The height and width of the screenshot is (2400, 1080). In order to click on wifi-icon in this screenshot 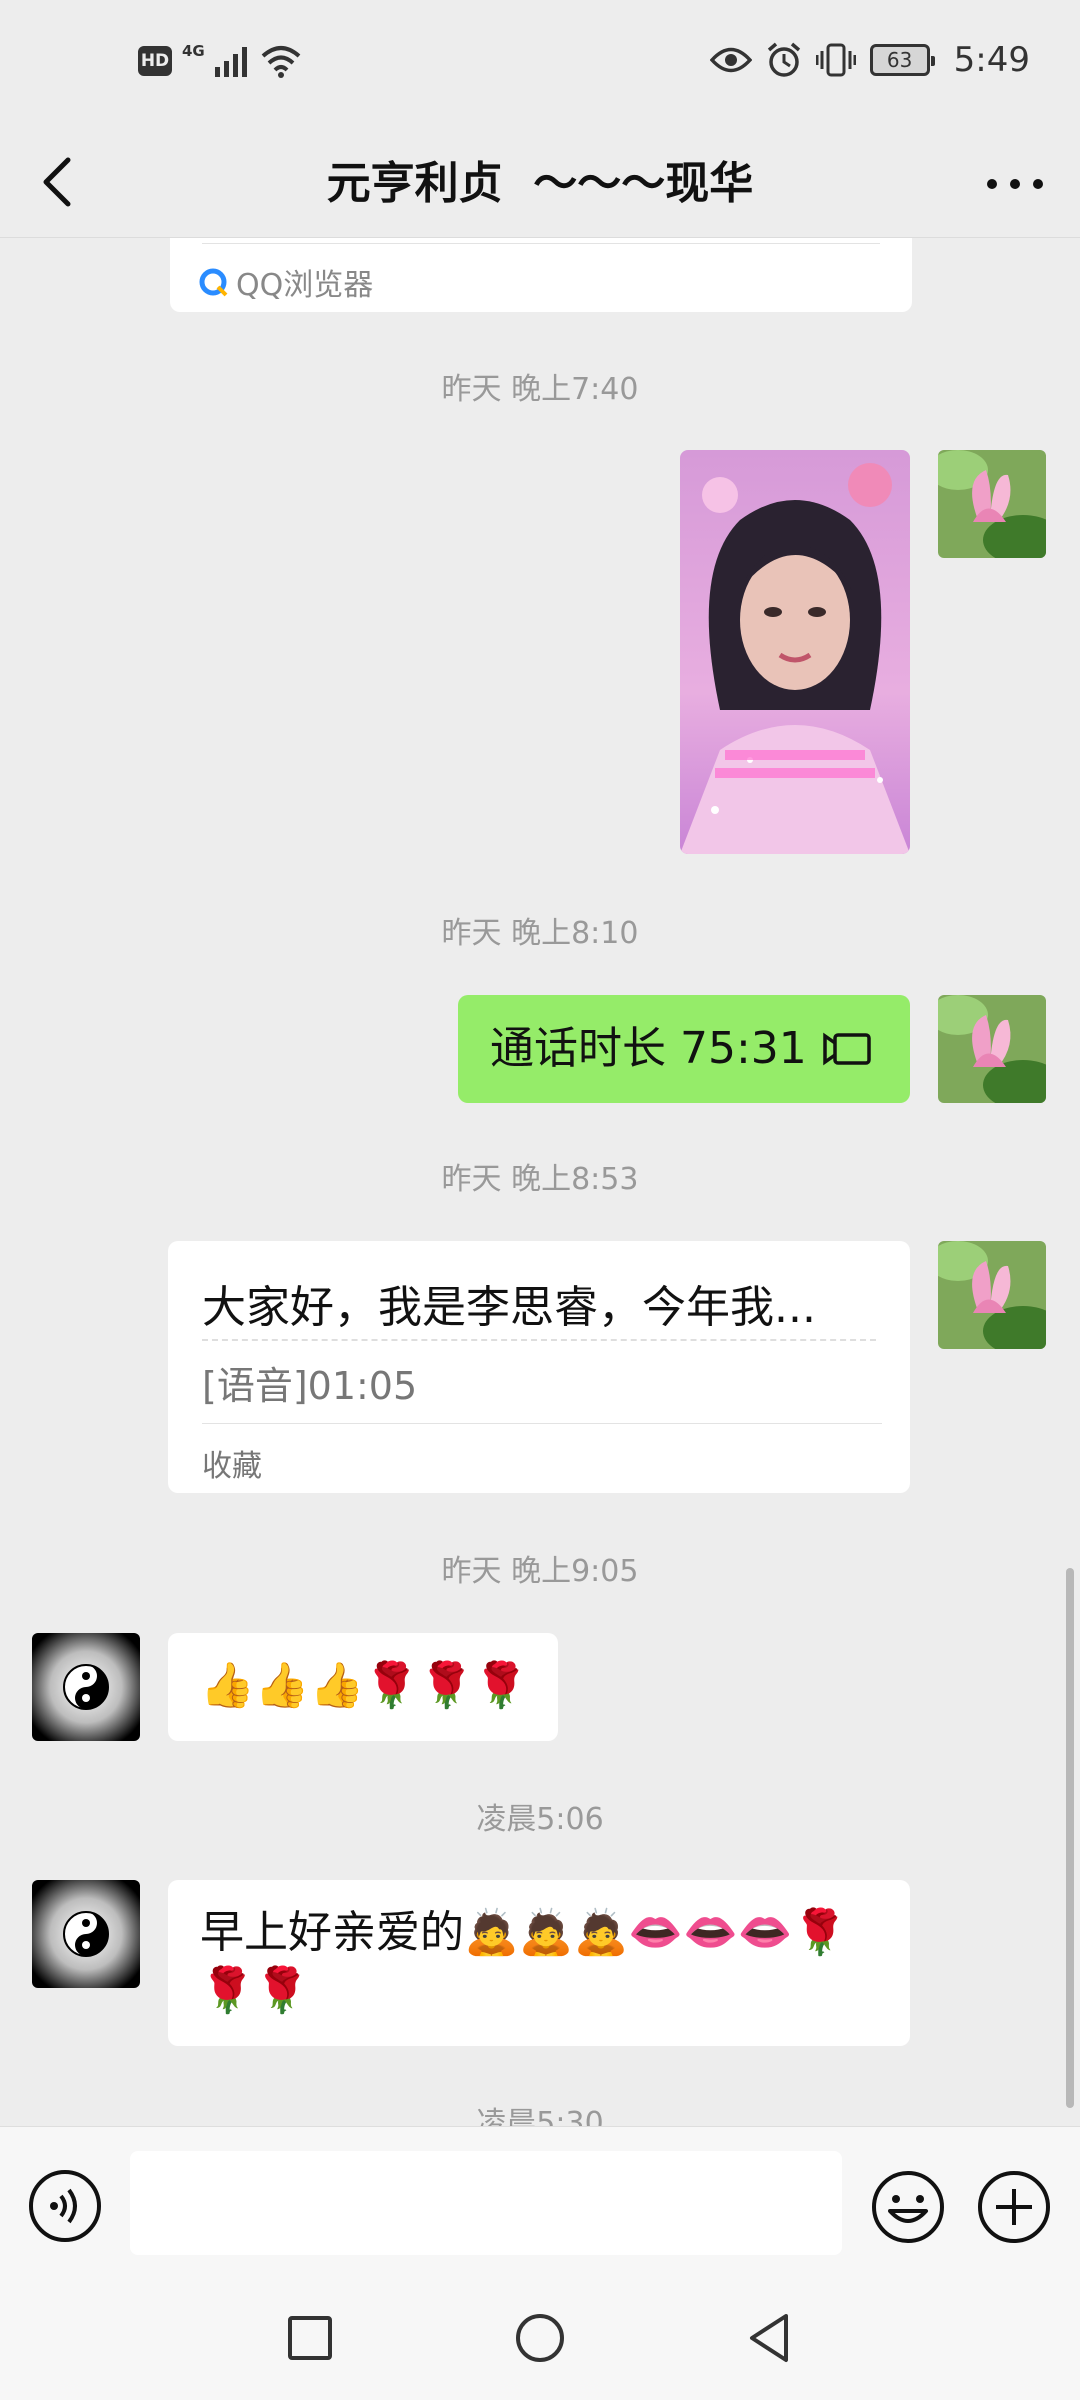, I will do `click(281, 62)`.